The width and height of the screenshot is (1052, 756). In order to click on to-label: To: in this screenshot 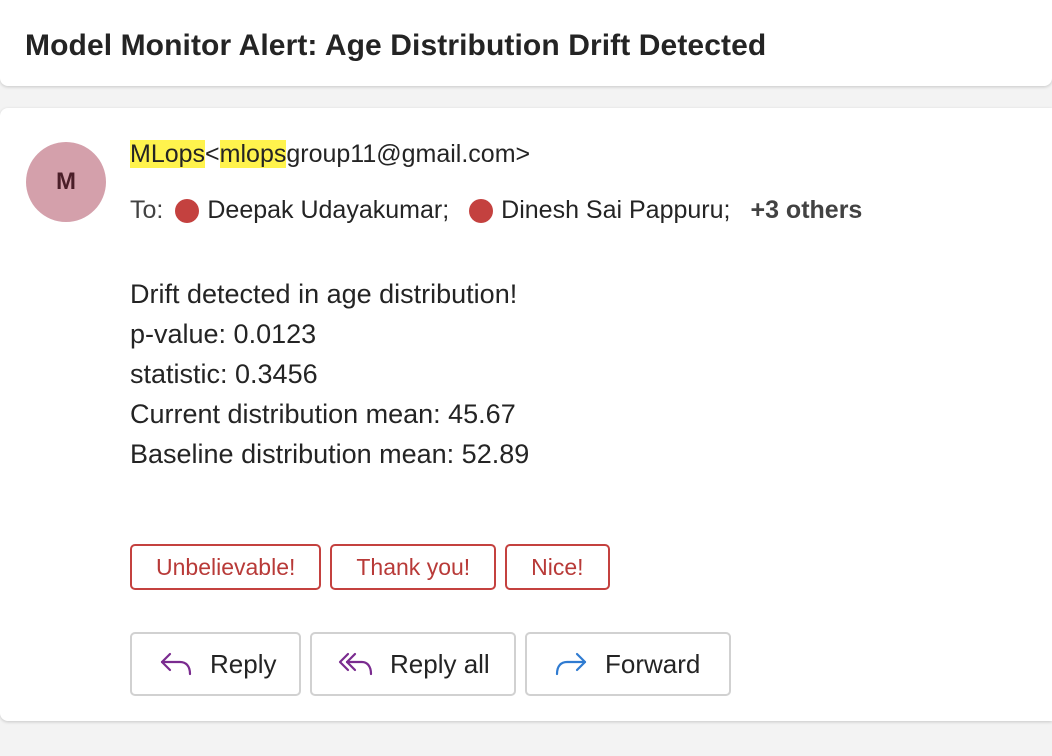, I will do `click(147, 210)`.